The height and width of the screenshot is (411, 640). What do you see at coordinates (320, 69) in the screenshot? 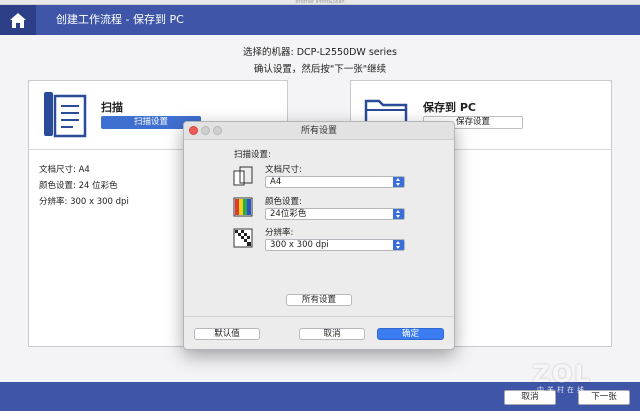
I see `instruction-text: 确认设置，然后按"下一张"继续` at bounding box center [320, 69].